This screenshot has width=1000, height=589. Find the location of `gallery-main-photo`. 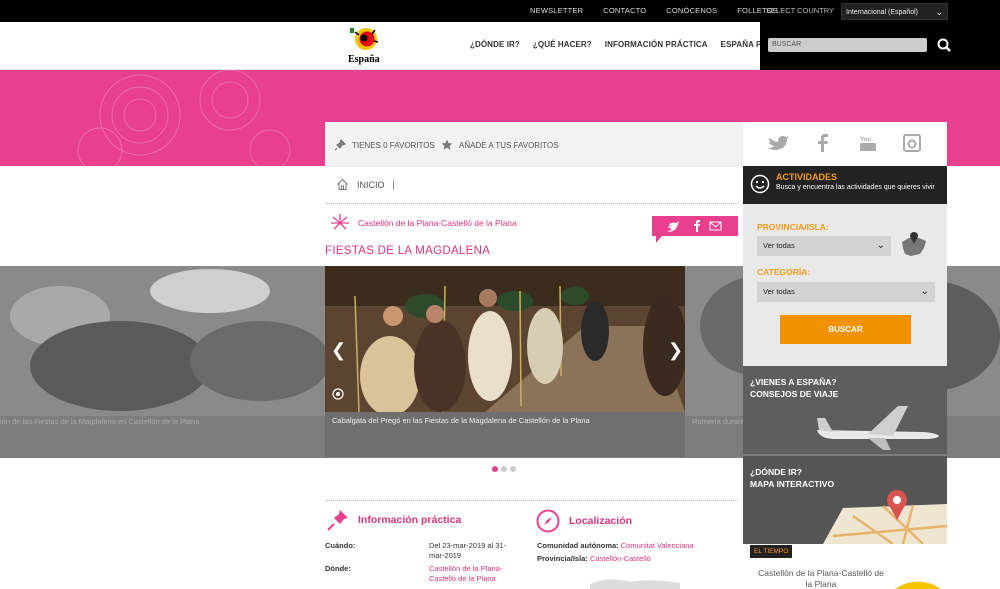

gallery-main-photo is located at coordinates (505, 339).